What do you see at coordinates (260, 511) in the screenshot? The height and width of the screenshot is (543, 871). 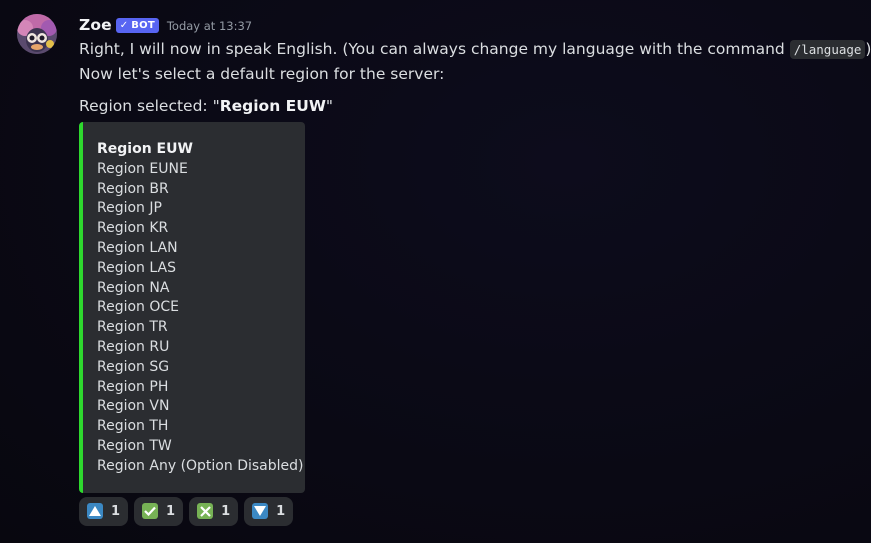 I see `arrow-down-icon` at bounding box center [260, 511].